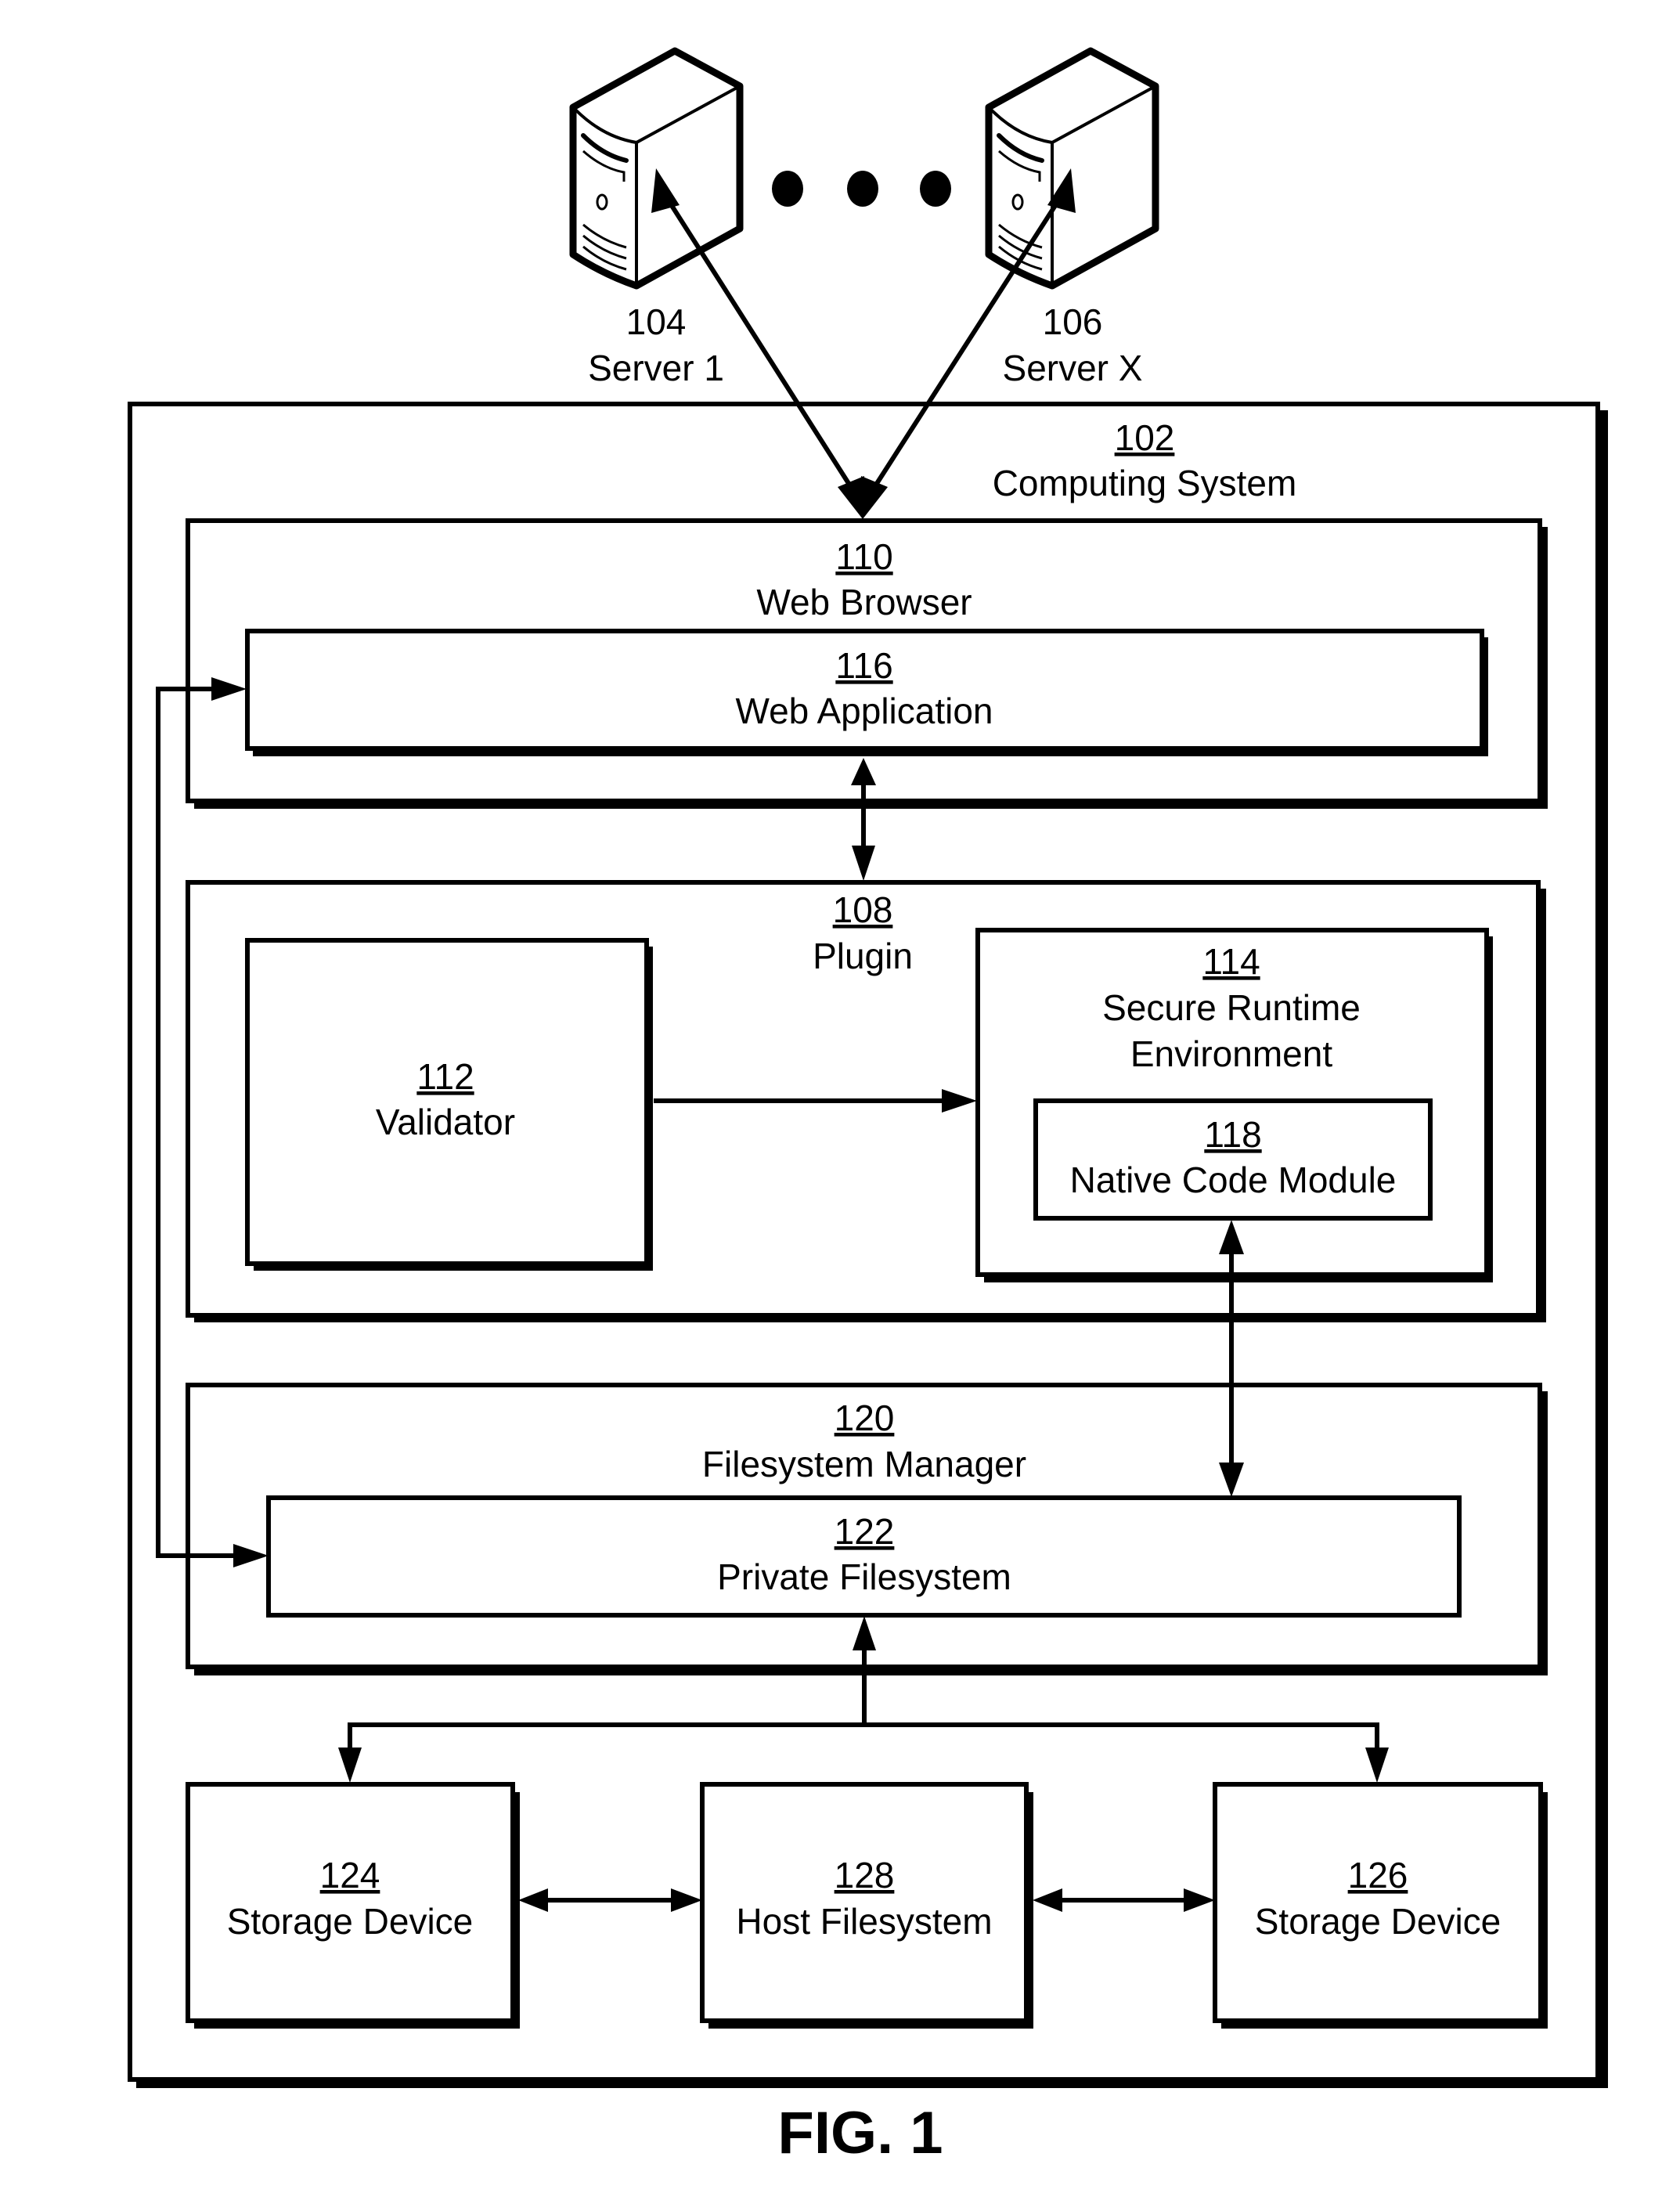 This screenshot has height=2211, width=1680. I want to click on plugin-id: 108, so click(863, 909).